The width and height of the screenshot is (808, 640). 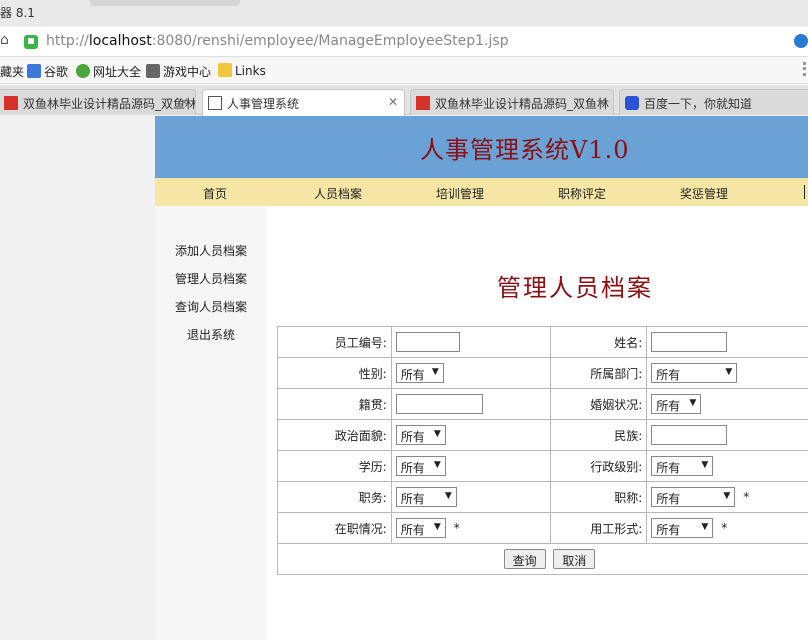 I want to click on app-banner: 人事管理系统V1.0, so click(x=481, y=147).